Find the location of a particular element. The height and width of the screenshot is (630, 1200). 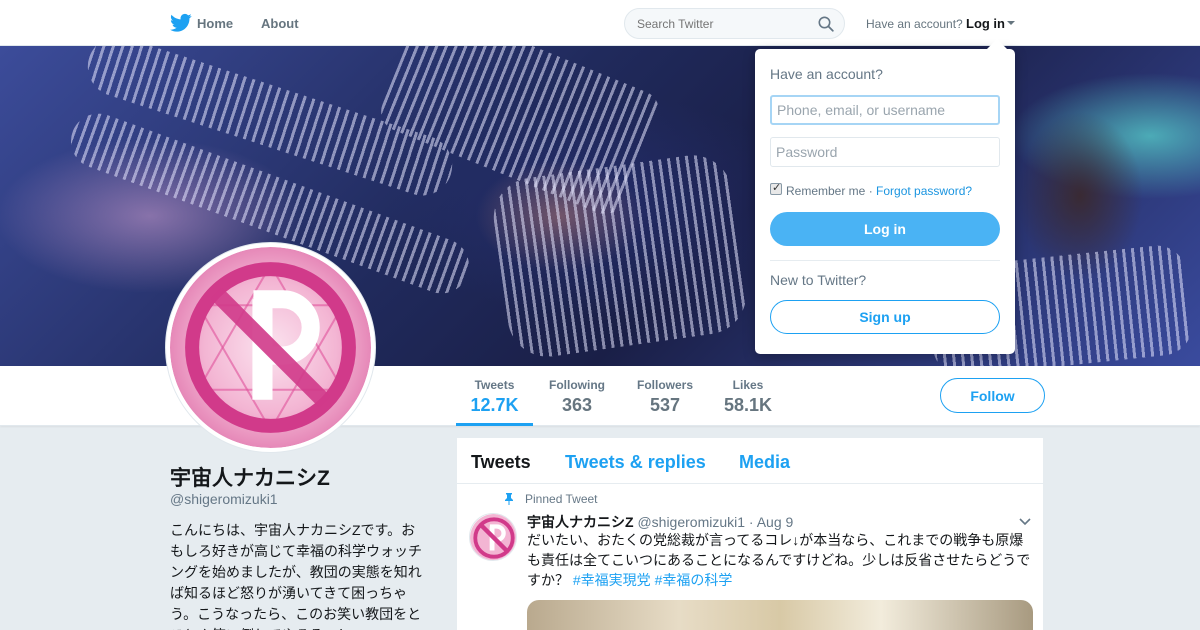

profile-avatar is located at coordinates (270, 347).